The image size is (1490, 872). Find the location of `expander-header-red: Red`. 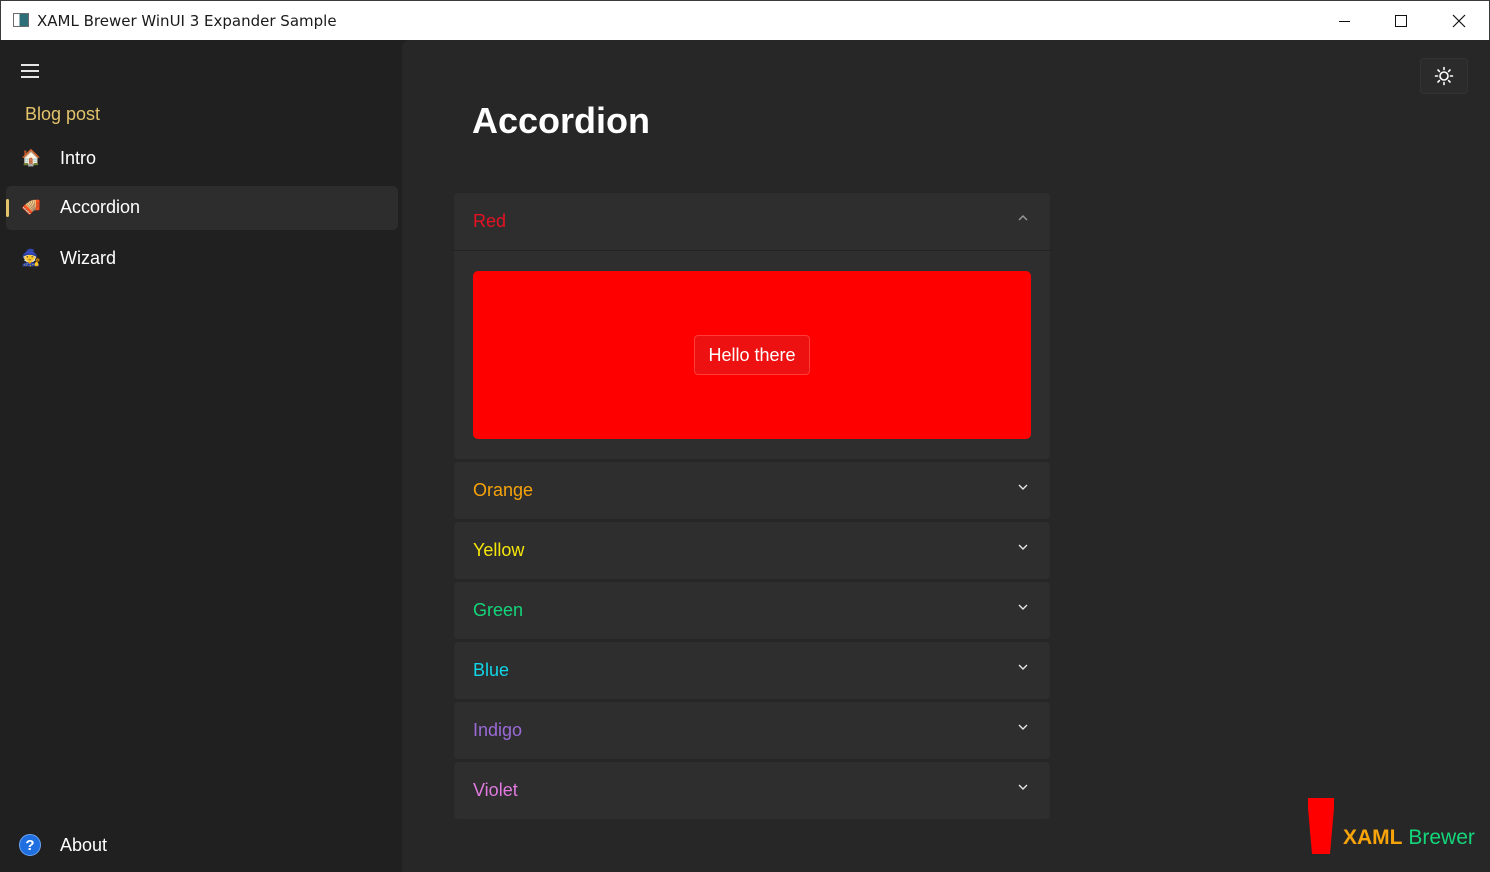

expander-header-red: Red is located at coordinates (752, 221).